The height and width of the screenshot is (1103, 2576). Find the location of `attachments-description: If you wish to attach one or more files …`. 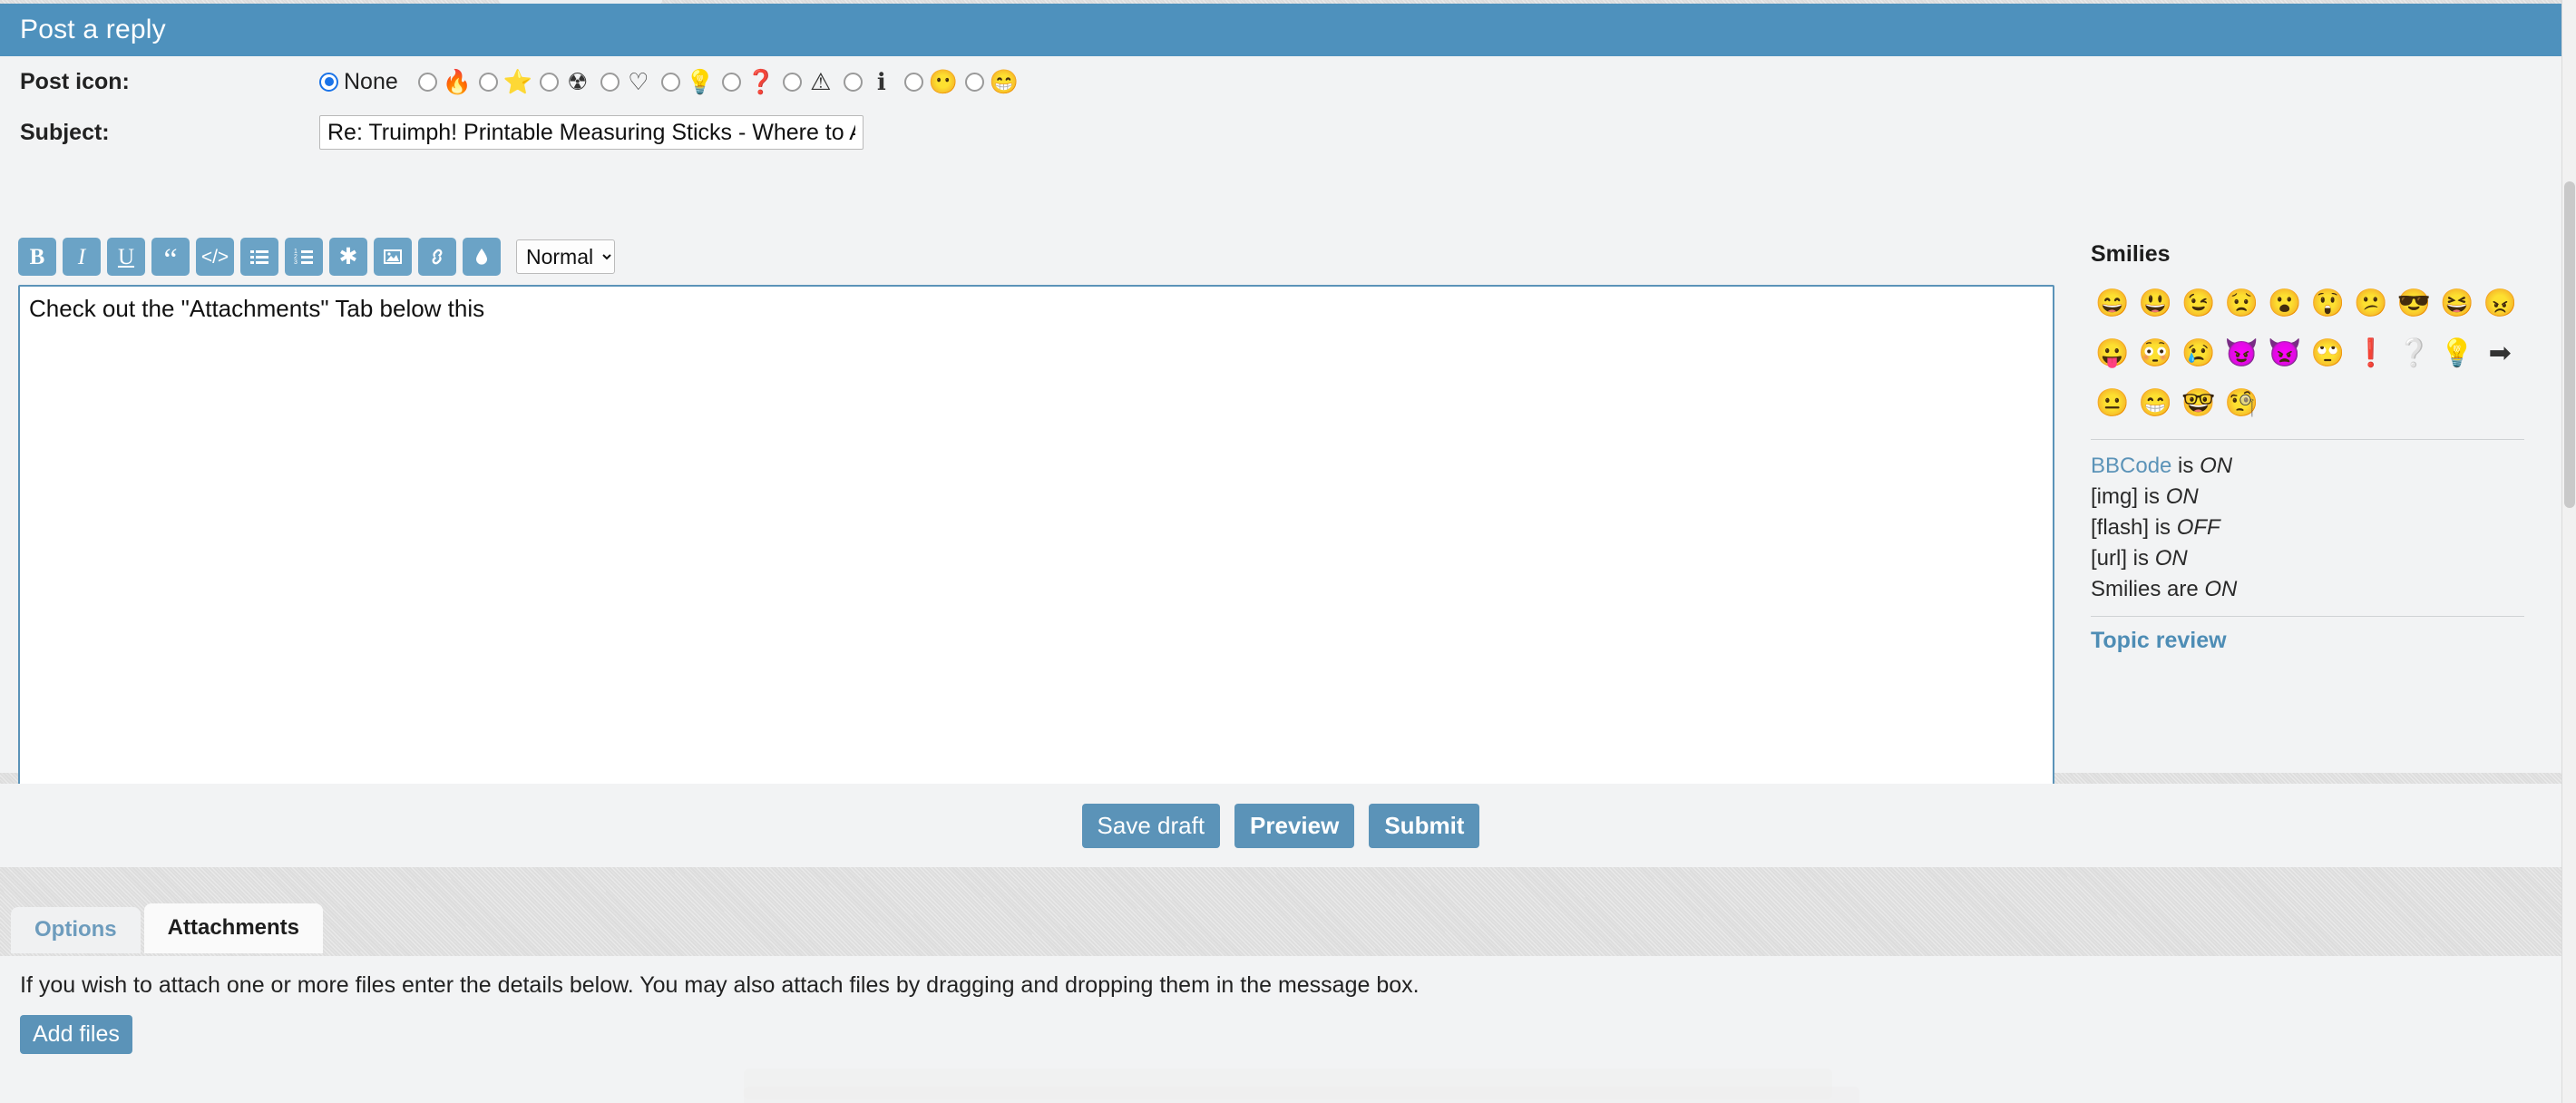

attachments-description: If you wish to attach one or more files … is located at coordinates (720, 985).